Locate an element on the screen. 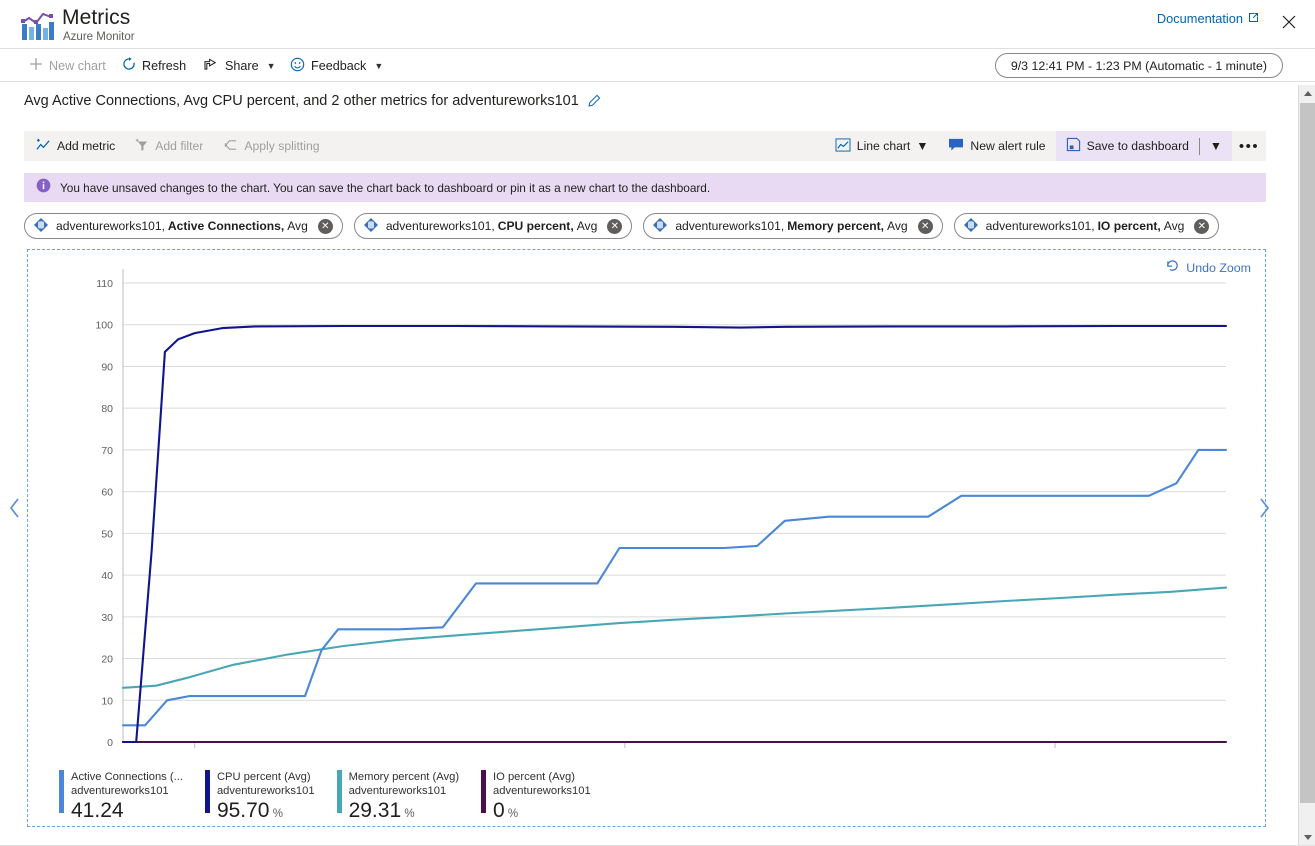 The image size is (1315, 846). x-axis-tick-label: 01:15 is located at coordinates (1055, 754).